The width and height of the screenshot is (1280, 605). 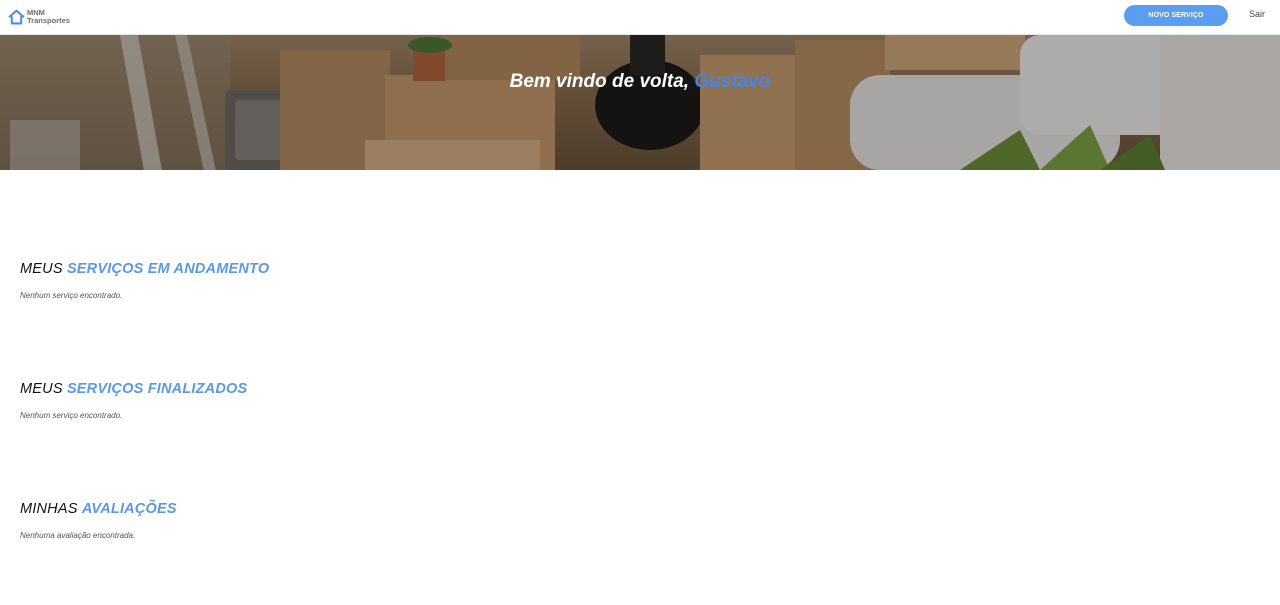 I want to click on section-title: MINHAS AVALIAÇÕES, so click(x=98, y=509).